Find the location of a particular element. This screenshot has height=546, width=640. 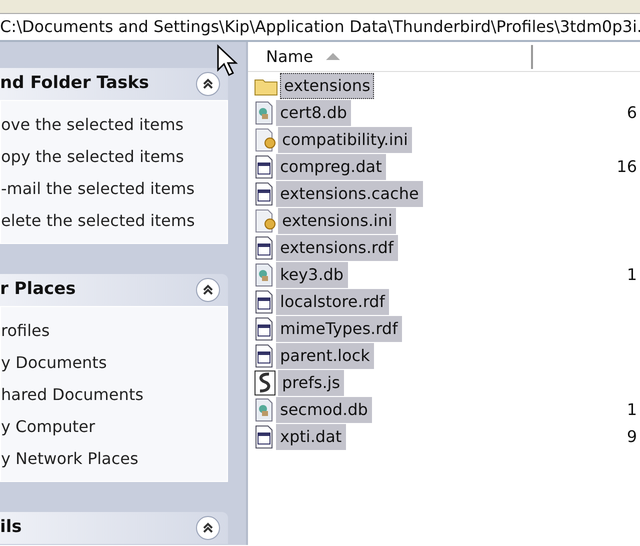

task-link: y Network Places is located at coordinates (114, 459).